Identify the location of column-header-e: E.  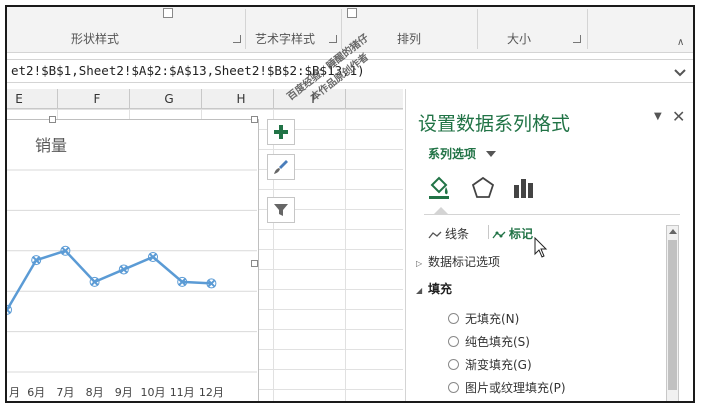
(19, 99).